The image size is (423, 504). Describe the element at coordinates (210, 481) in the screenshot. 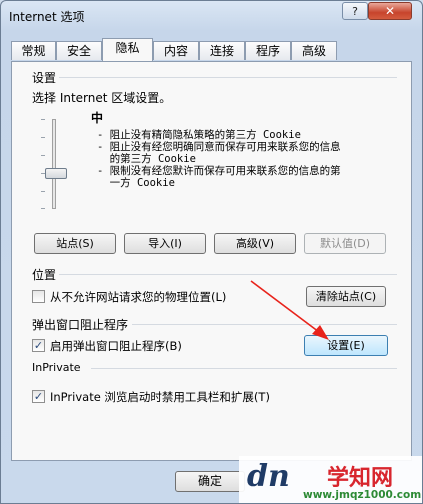

I see `ok-button: 确定` at that location.